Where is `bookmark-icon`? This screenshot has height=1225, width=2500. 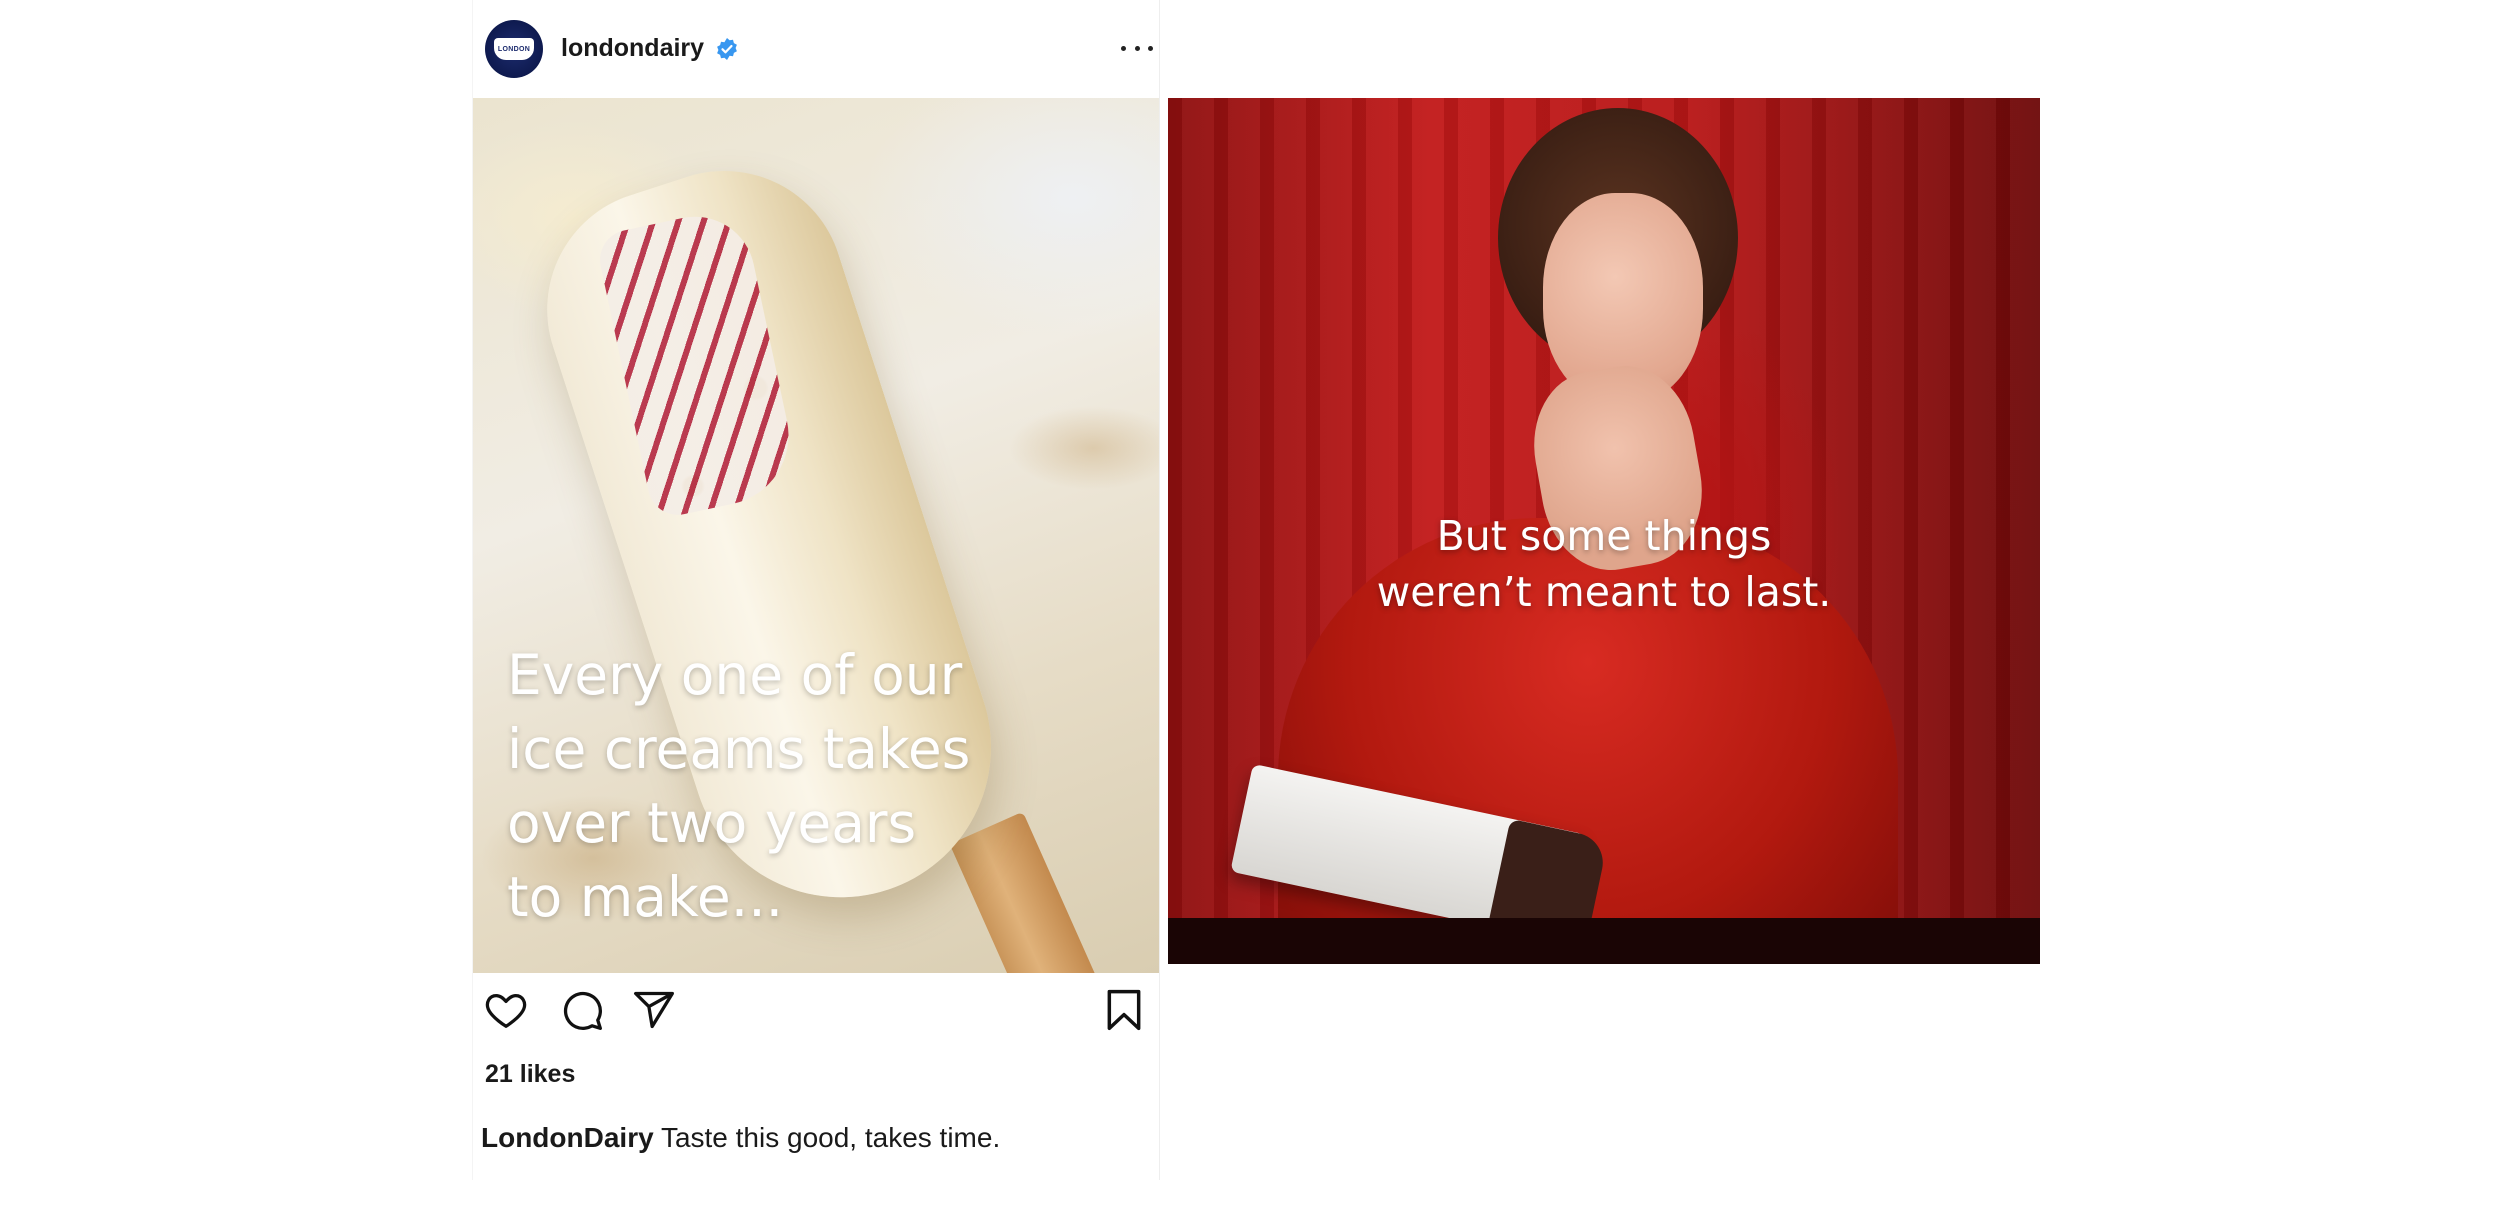
bookmark-icon is located at coordinates (1124, 1010).